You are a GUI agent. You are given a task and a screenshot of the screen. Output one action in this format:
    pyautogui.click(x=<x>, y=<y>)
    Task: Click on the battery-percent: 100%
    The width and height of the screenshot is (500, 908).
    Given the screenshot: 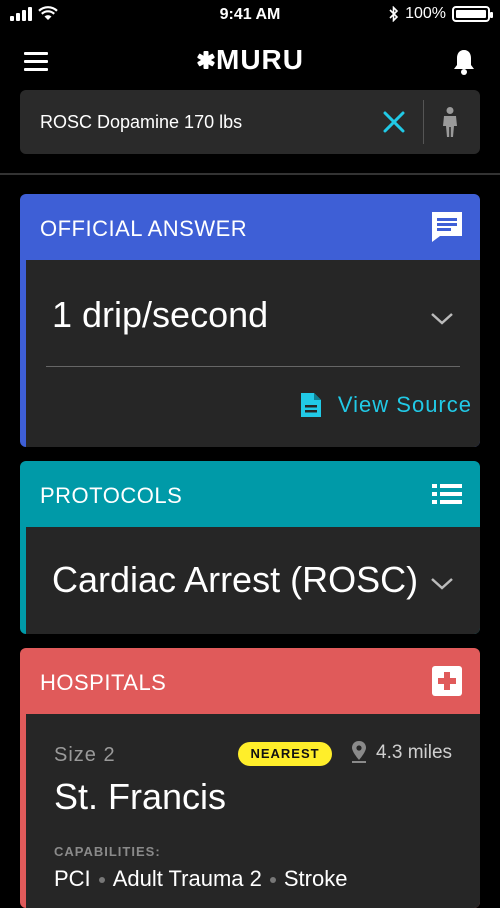 What is the action you would take?
    pyautogui.click(x=425, y=13)
    